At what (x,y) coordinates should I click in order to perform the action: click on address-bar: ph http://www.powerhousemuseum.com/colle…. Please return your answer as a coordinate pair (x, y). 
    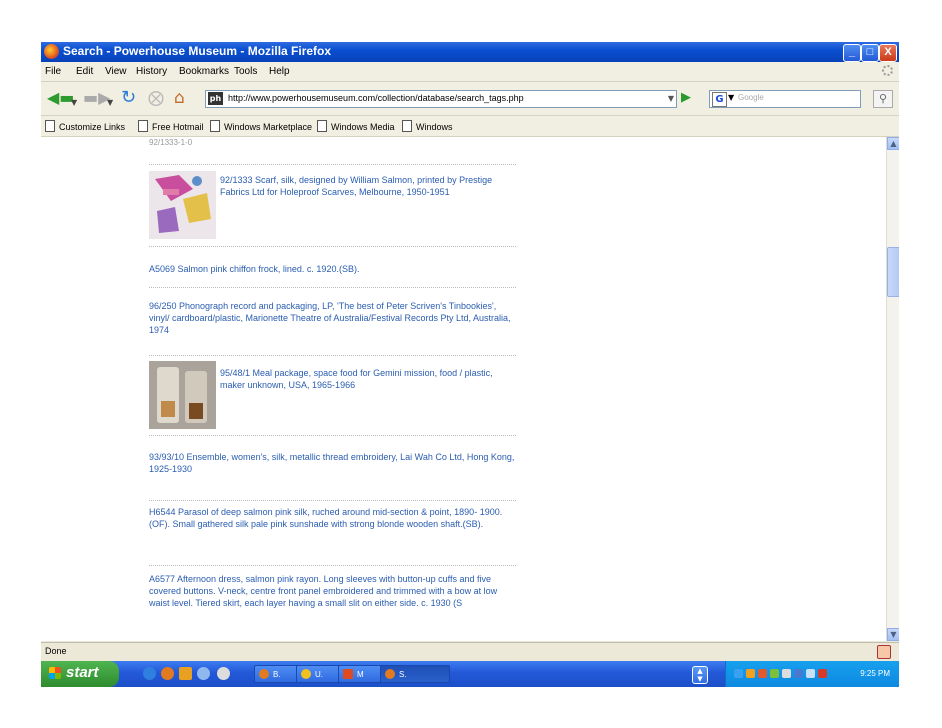
    Looking at the image, I should click on (441, 99).